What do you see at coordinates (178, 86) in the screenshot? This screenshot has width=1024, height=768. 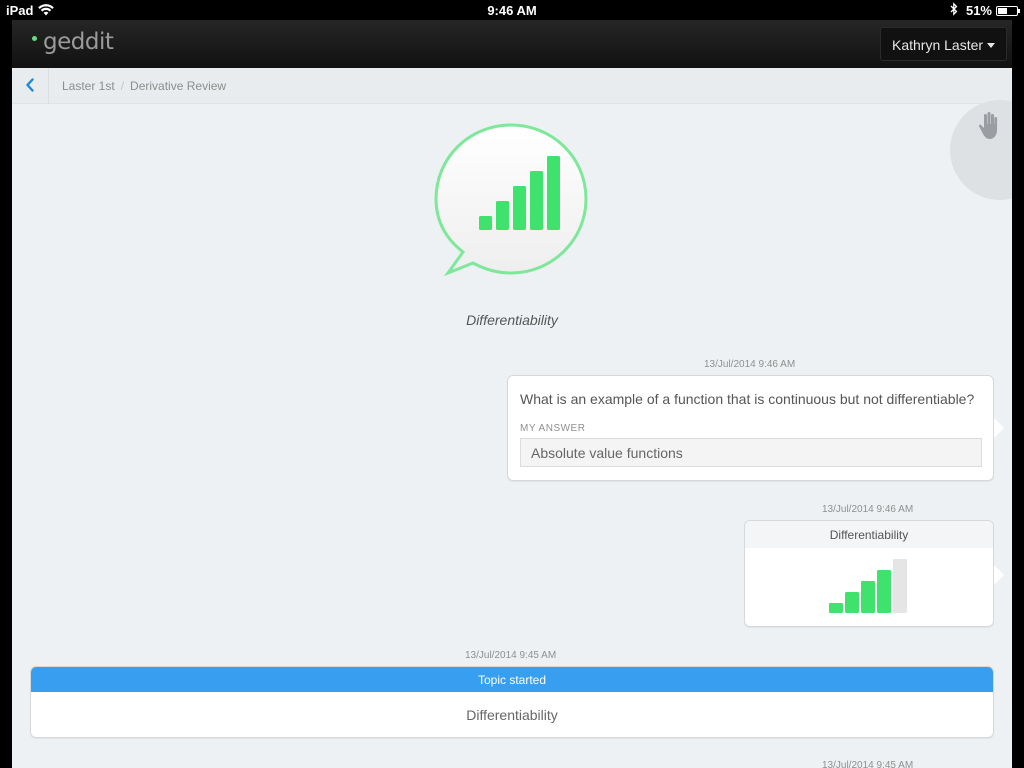 I see `breadcrumb-item-lesson: Derivative Review` at bounding box center [178, 86].